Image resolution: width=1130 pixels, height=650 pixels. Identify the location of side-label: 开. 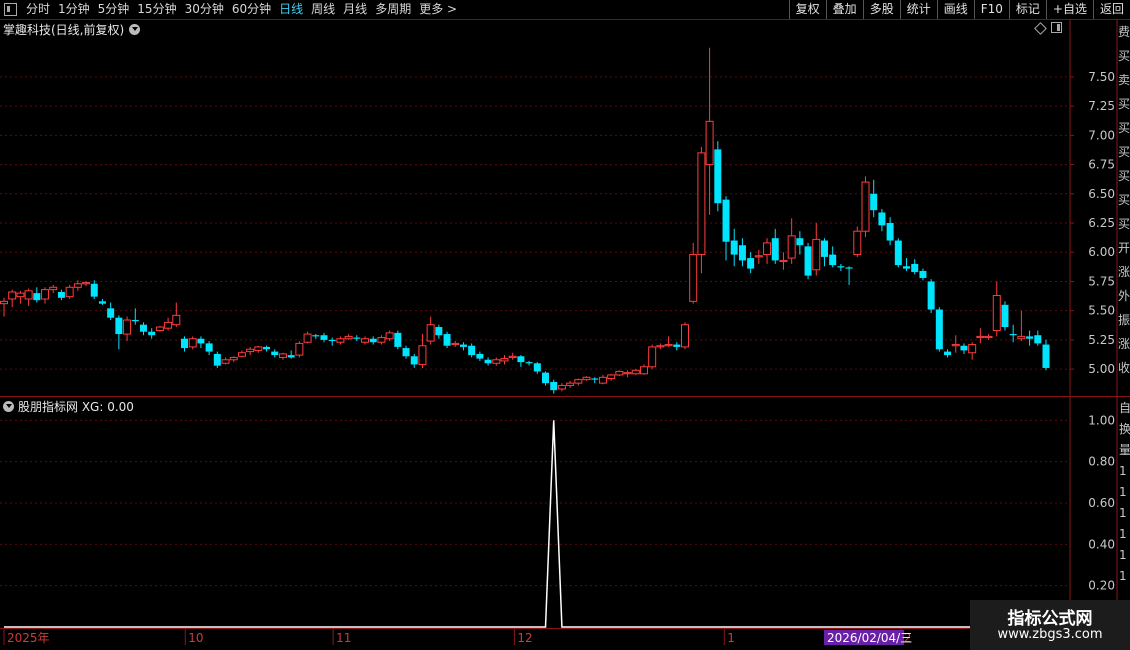
(1124, 248).